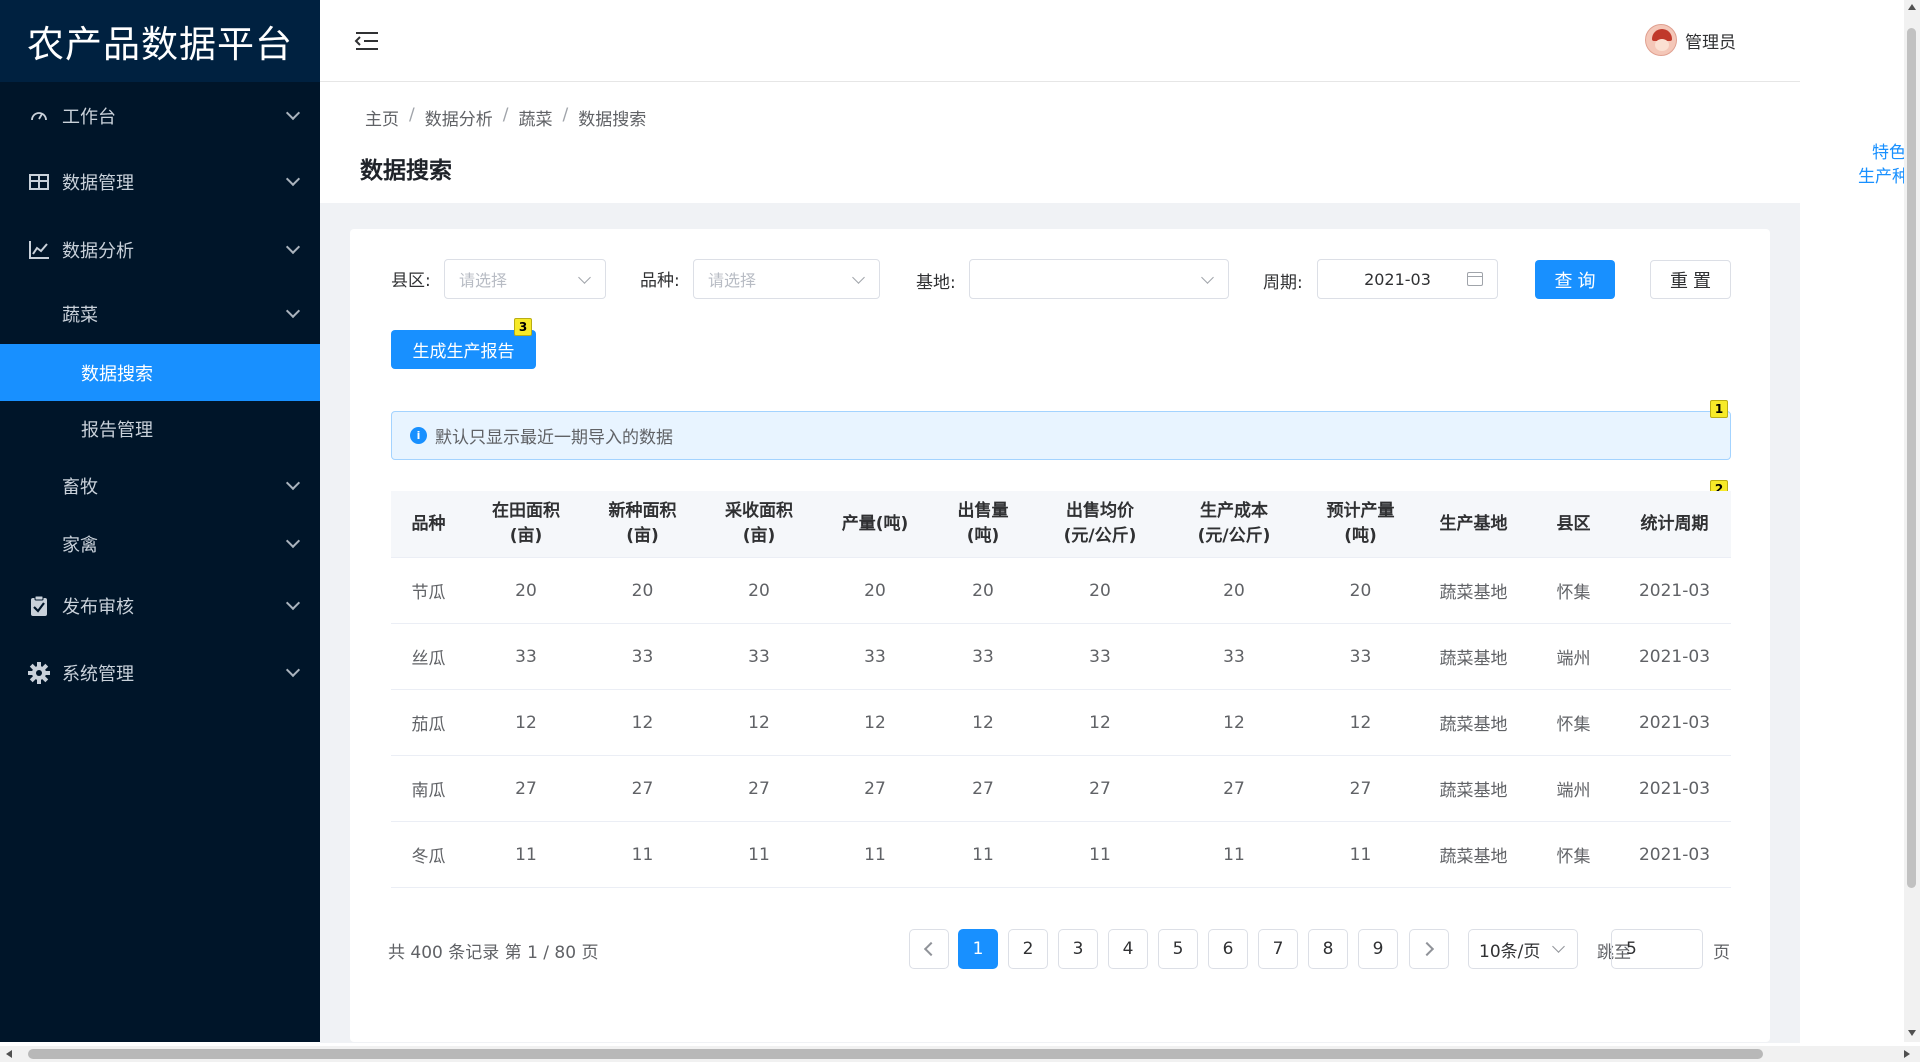 This screenshot has height=1062, width=1920. I want to click on table-row: 南瓜 27 27 27 27 27 27 27 27 蔬菜基地 端州 2021-03, so click(1061, 789).